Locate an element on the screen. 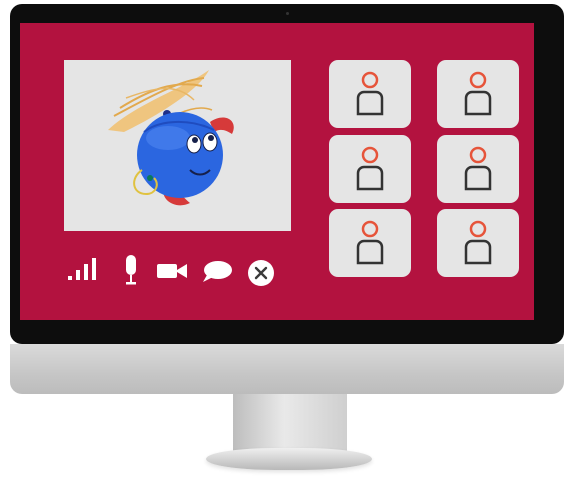  microphone-icon is located at coordinates (131, 270).